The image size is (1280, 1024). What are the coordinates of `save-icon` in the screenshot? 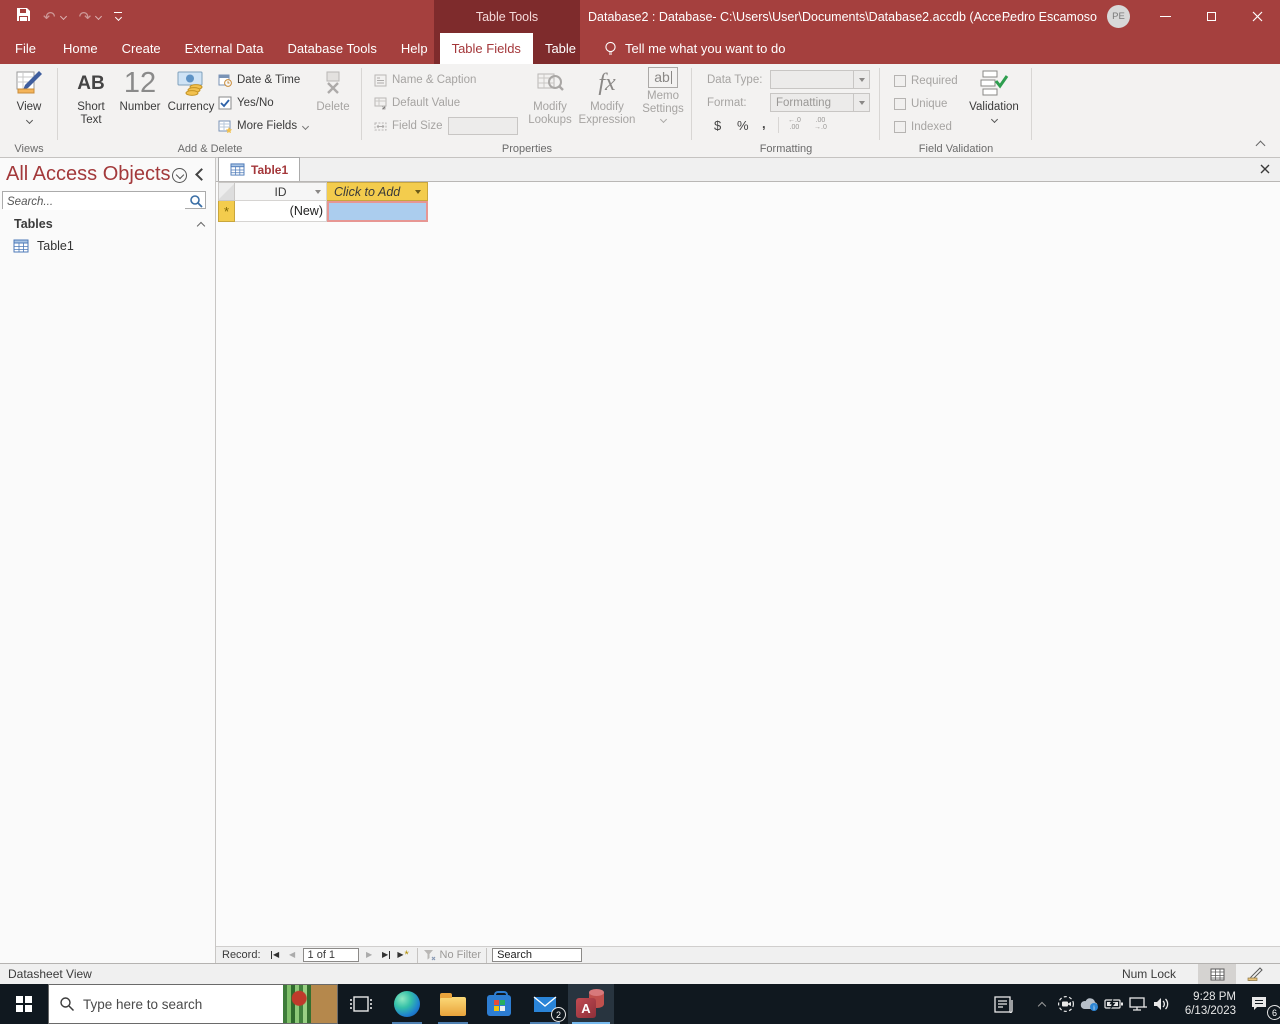 It's located at (23, 17).